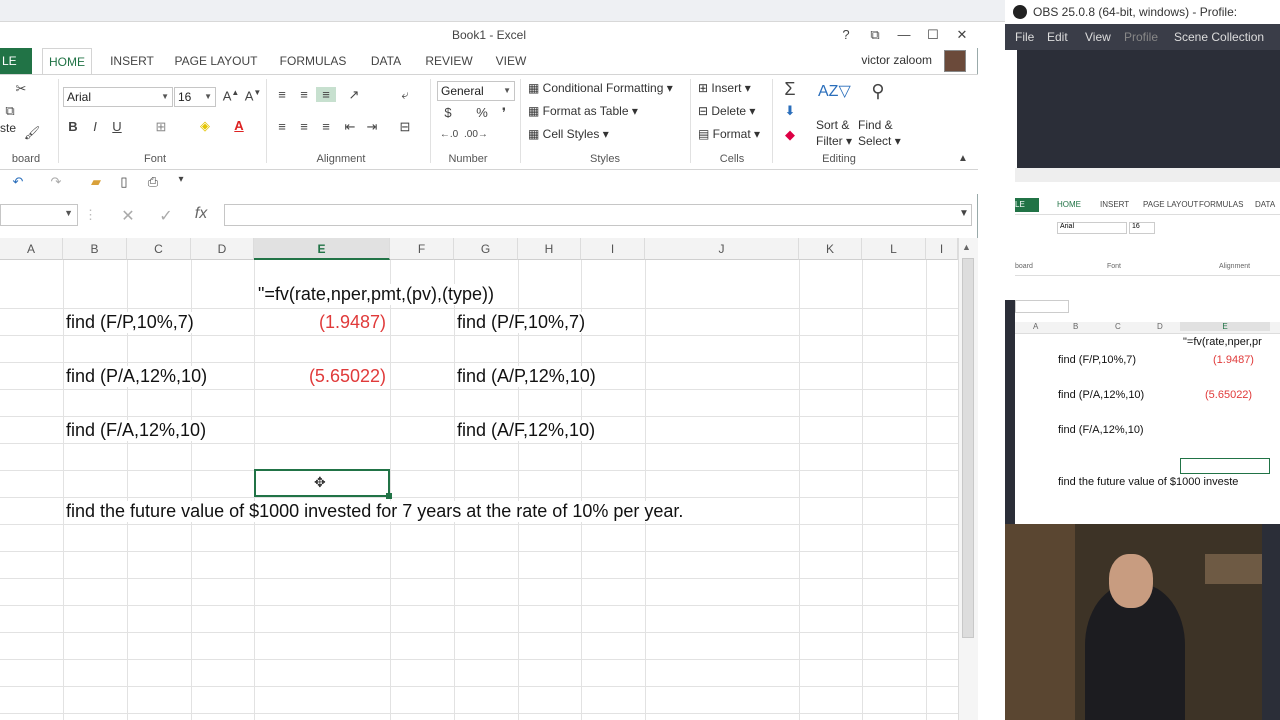  Describe the element at coordinates (231, 95) in the screenshot. I see `increase-font-icon: A▲` at that location.